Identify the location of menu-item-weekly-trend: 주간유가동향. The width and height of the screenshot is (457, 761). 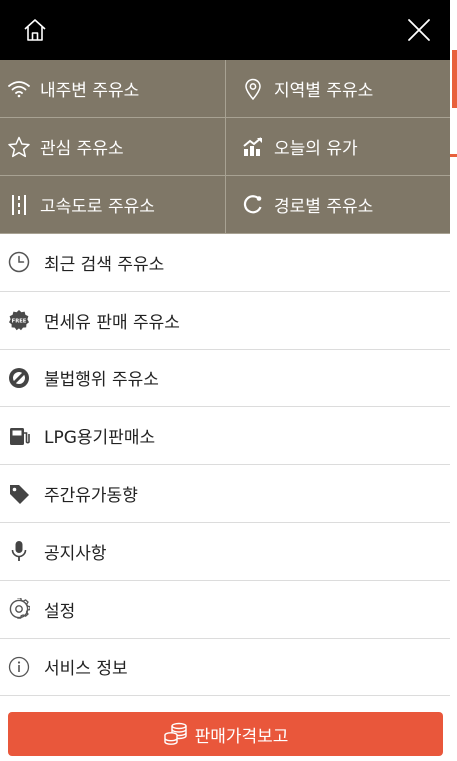
(225, 494).